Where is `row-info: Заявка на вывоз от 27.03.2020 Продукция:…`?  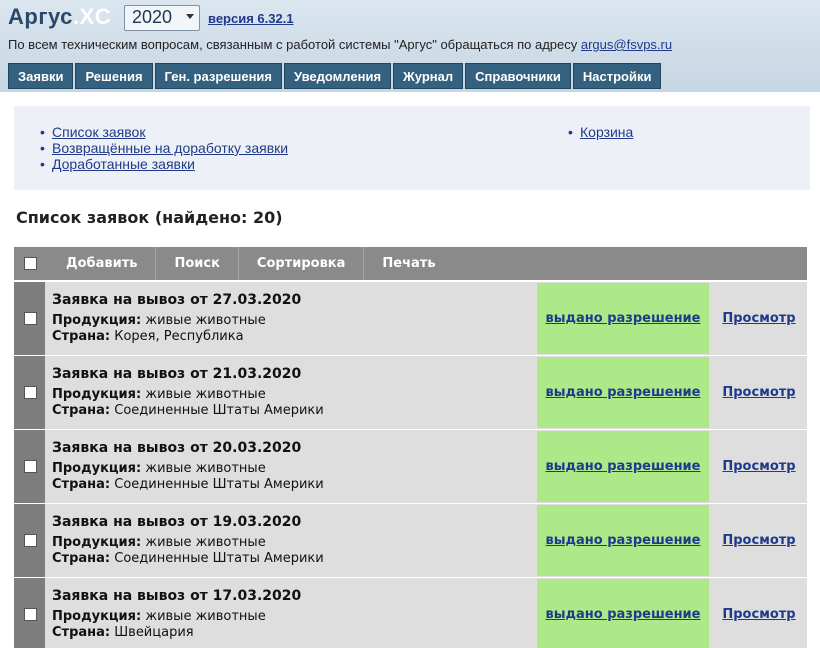 row-info: Заявка на вывоз от 27.03.2020 Продукция:… is located at coordinates (176, 318).